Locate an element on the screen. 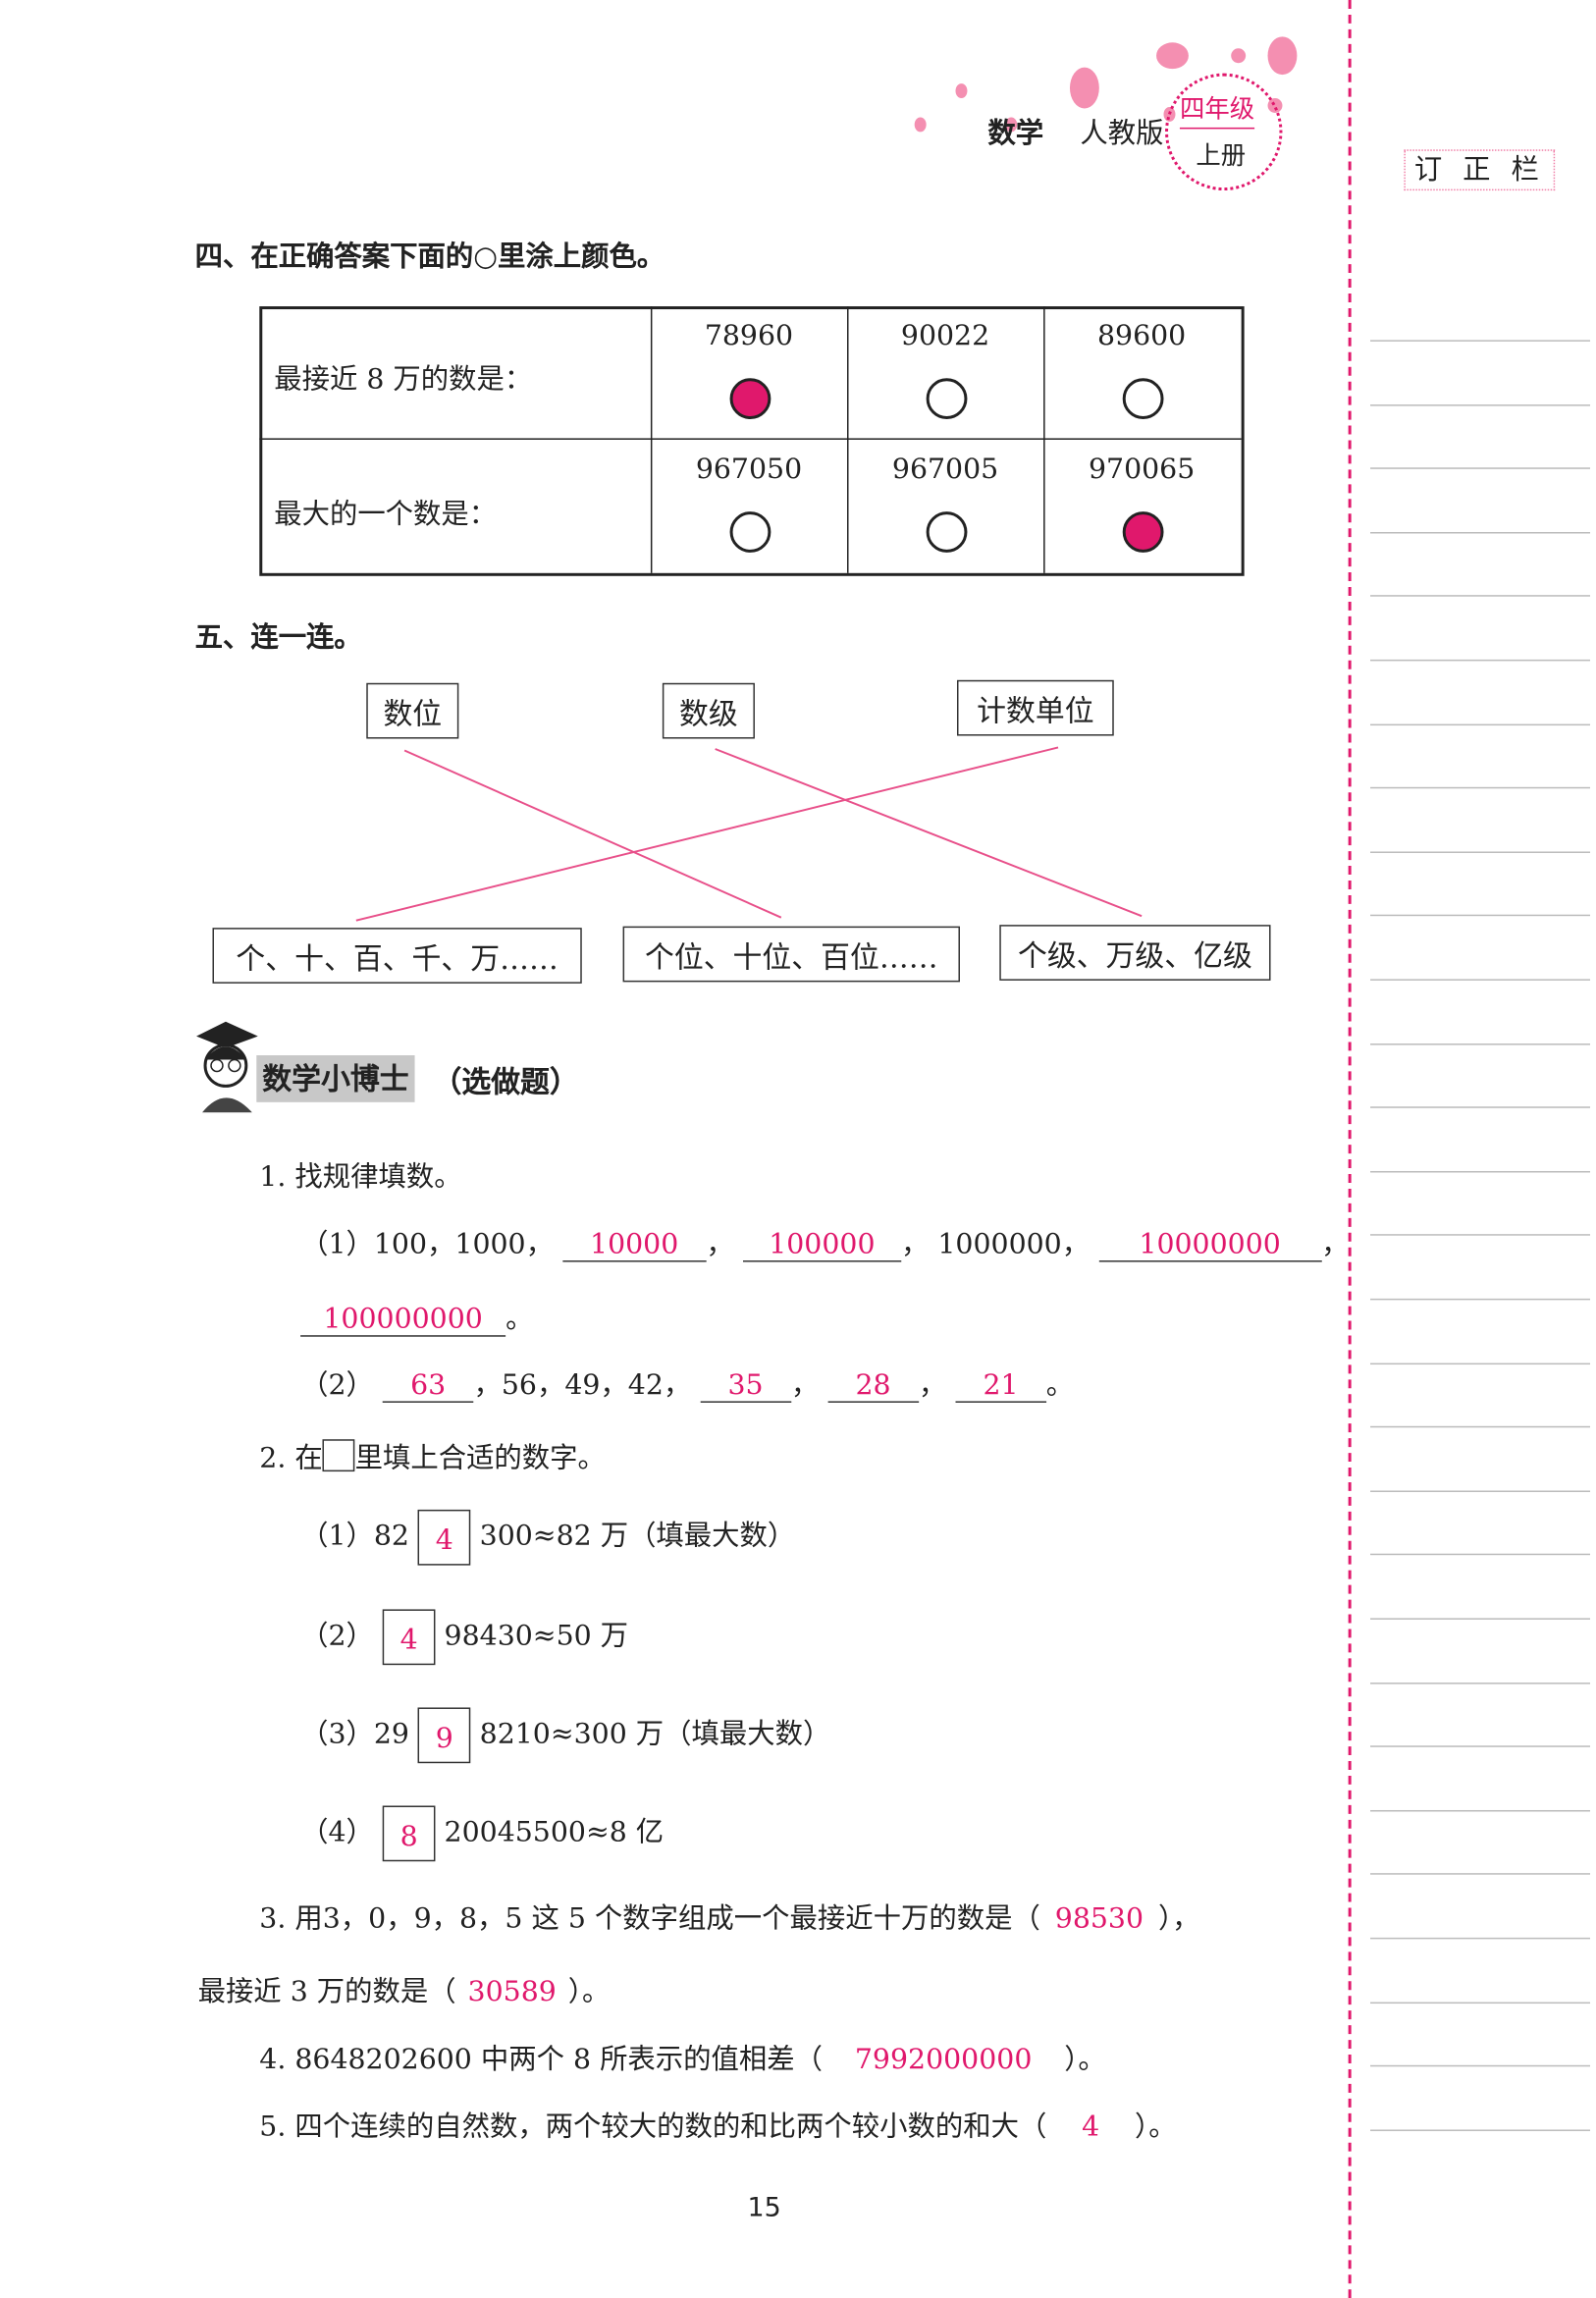 The height and width of the screenshot is (2298, 1596). digit-box: 8 is located at coordinates (409, 1834).